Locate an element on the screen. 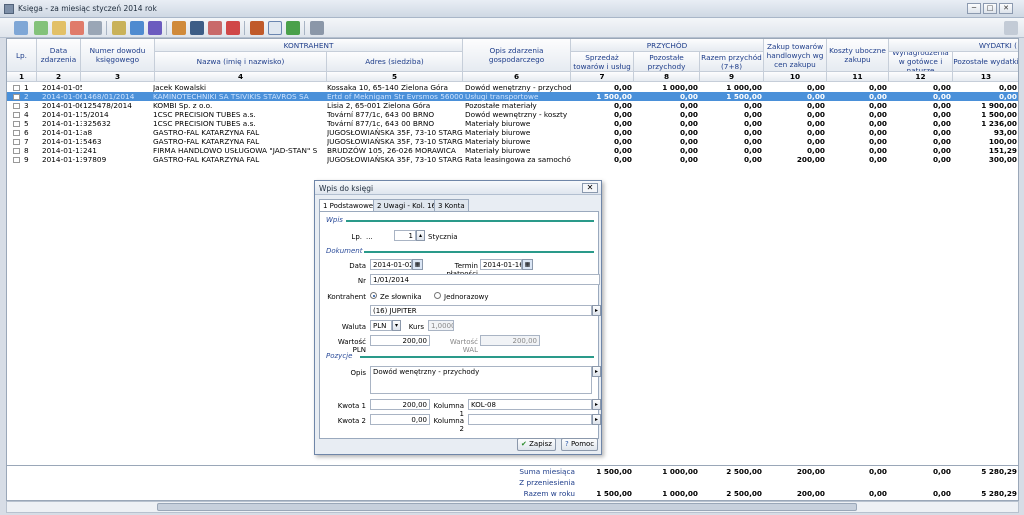  delete-icon is located at coordinates (77, 28).